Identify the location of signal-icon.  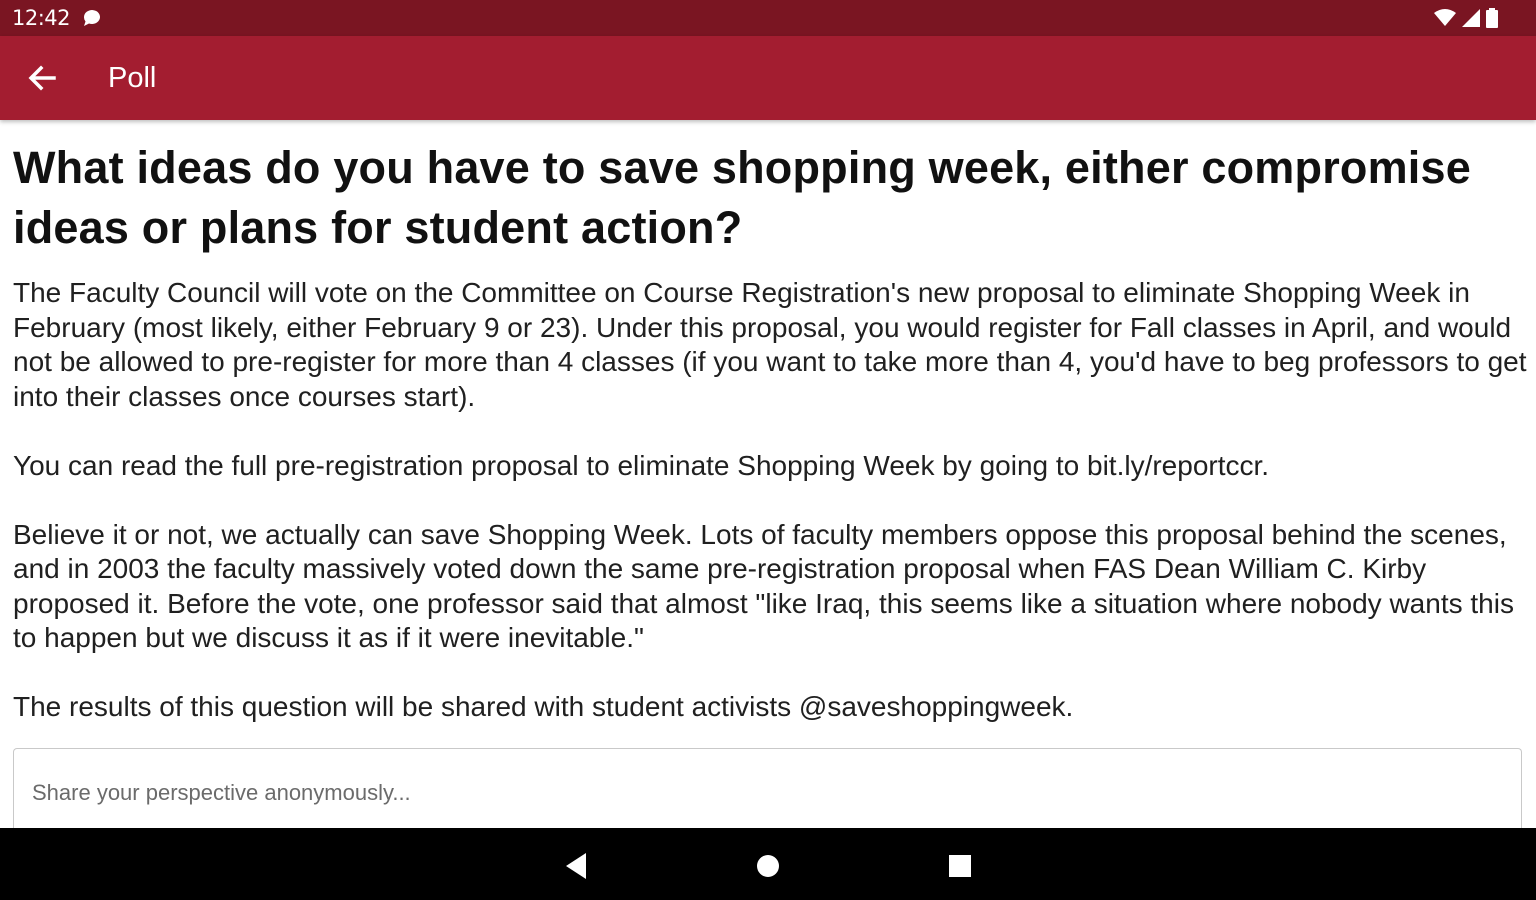
(1471, 18).